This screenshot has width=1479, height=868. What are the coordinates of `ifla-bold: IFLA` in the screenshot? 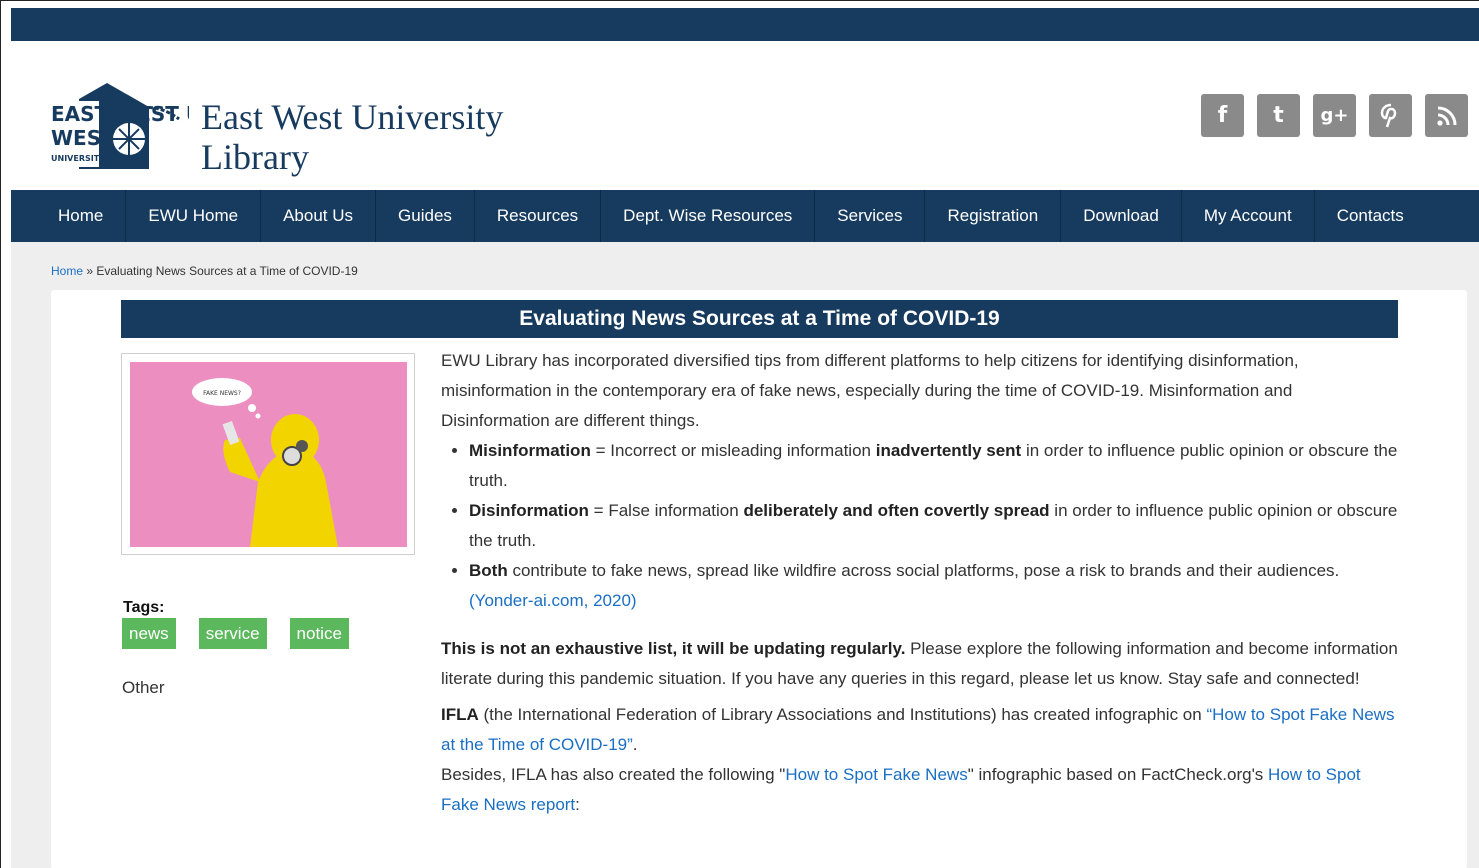 It's located at (460, 714).